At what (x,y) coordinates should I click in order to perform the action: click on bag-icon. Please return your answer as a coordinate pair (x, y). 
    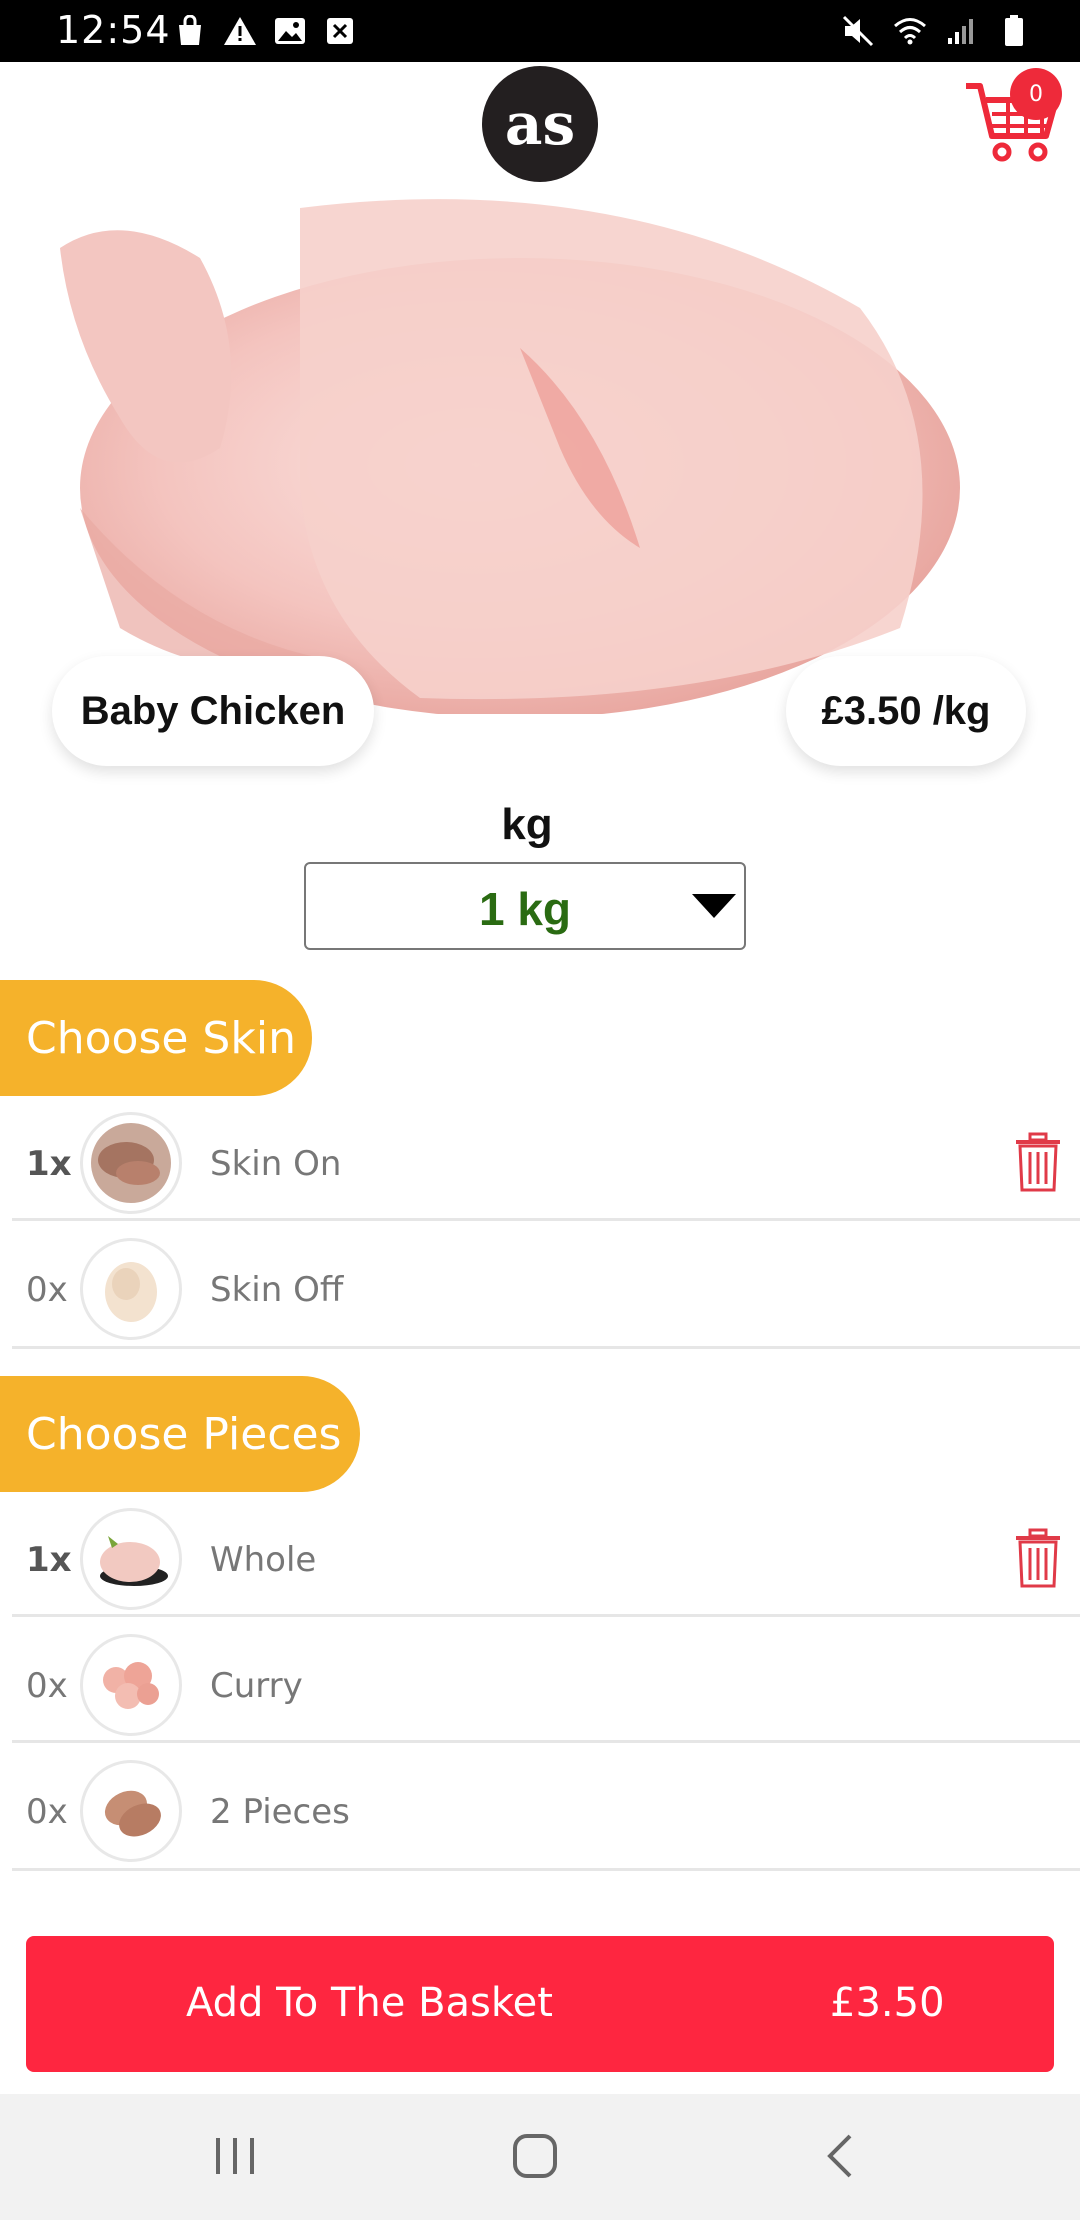
    Looking at the image, I should click on (190, 31).